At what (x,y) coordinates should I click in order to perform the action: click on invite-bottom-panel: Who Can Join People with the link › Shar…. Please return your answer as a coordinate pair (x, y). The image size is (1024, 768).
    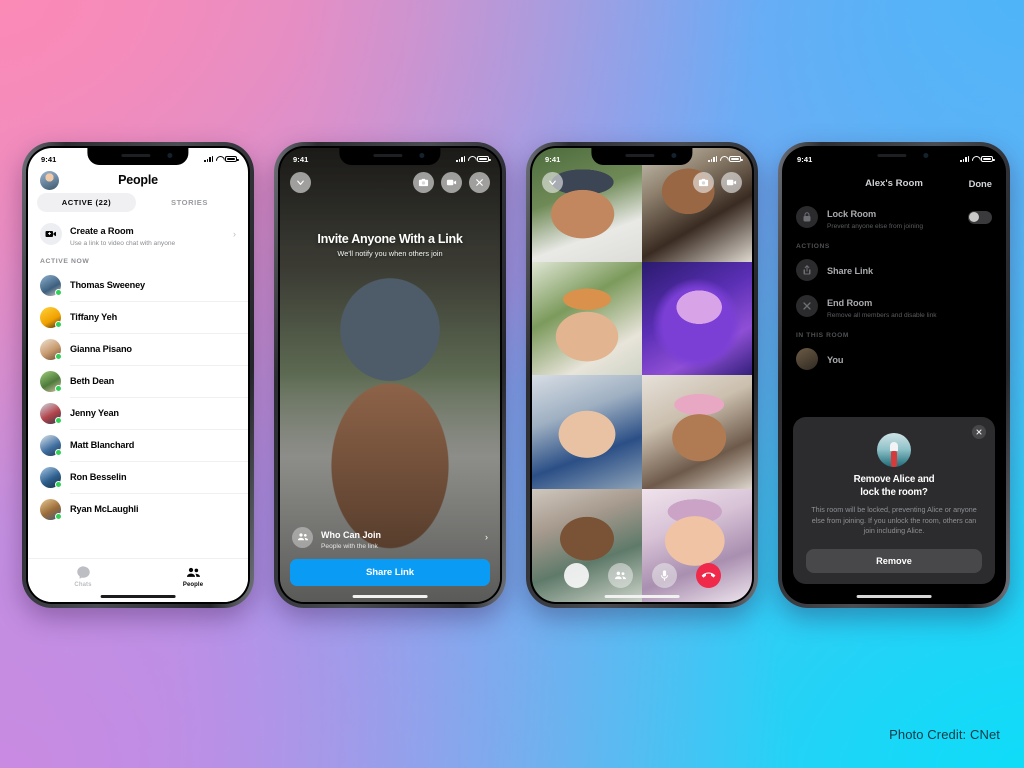
    Looking at the image, I should click on (390, 553).